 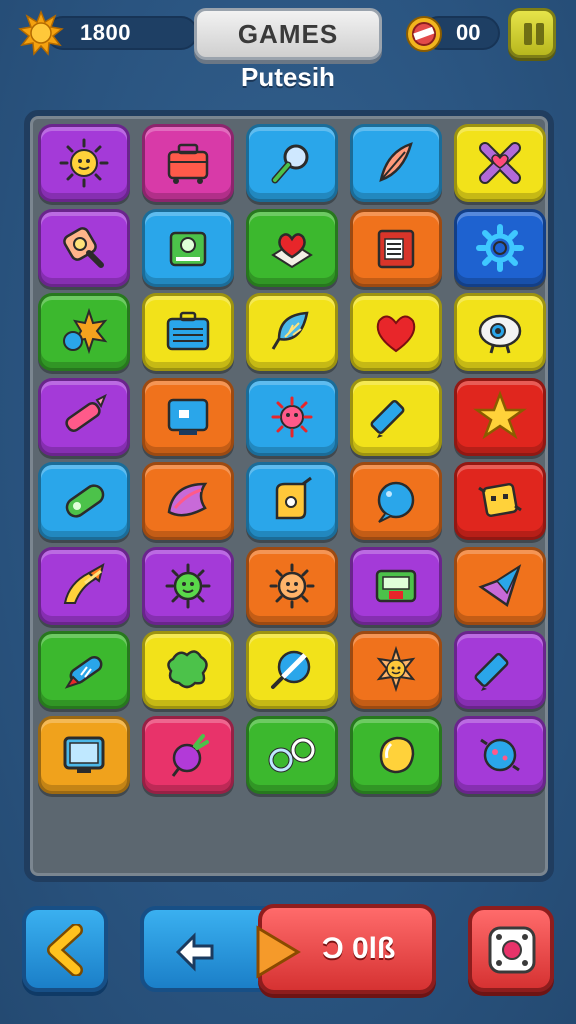 What do you see at coordinates (288, 77) in the screenshot?
I see `page-title: Putesih` at bounding box center [288, 77].